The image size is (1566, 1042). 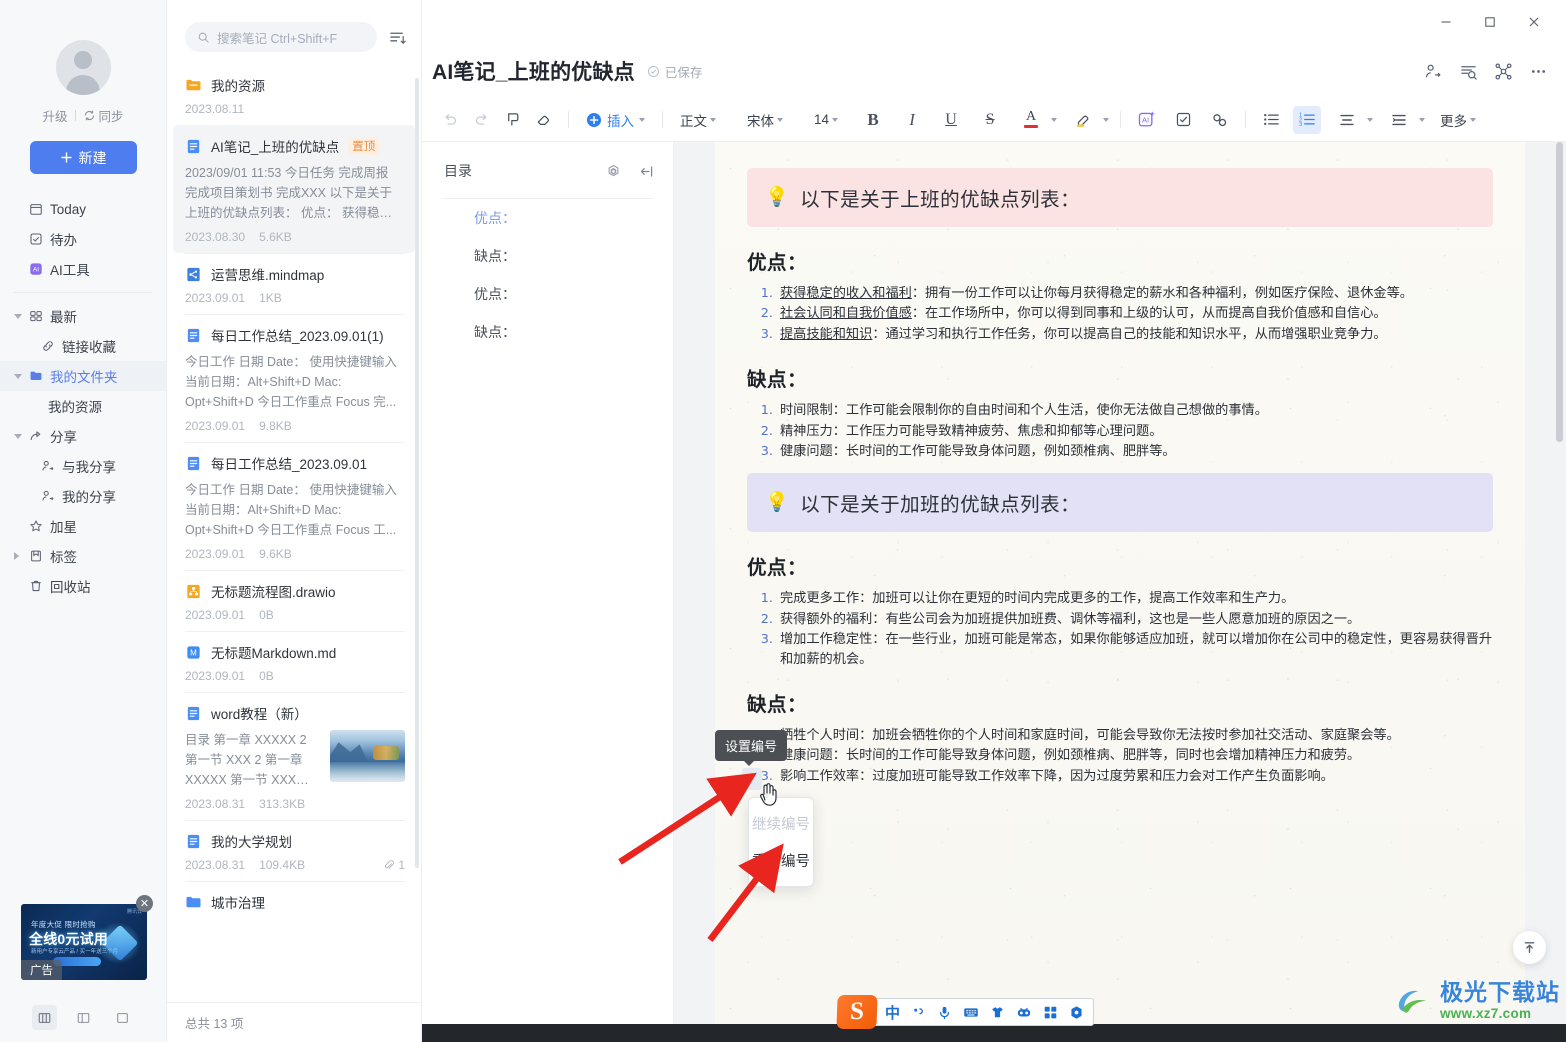 What do you see at coordinates (294, 661) in the screenshot?
I see `list-item: M 无标题Markdown.md 2023.09.01 0B` at bounding box center [294, 661].